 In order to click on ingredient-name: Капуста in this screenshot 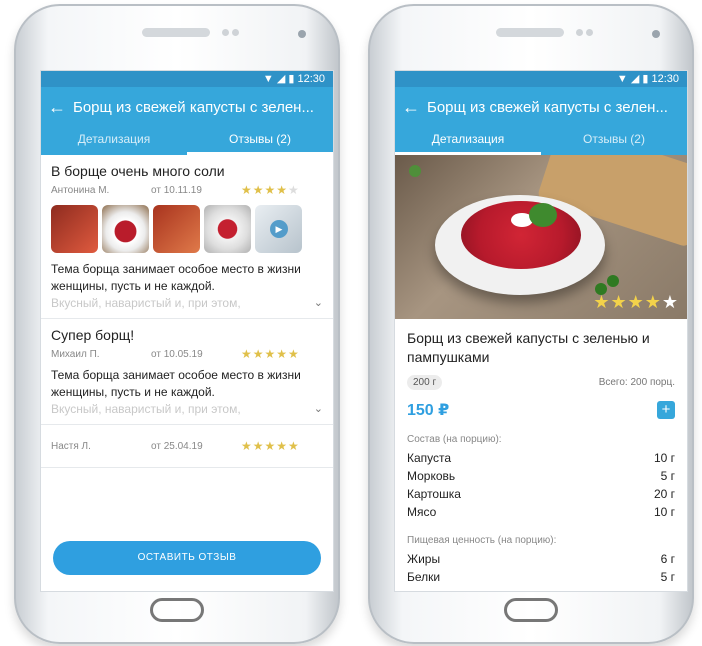, I will do `click(429, 458)`.